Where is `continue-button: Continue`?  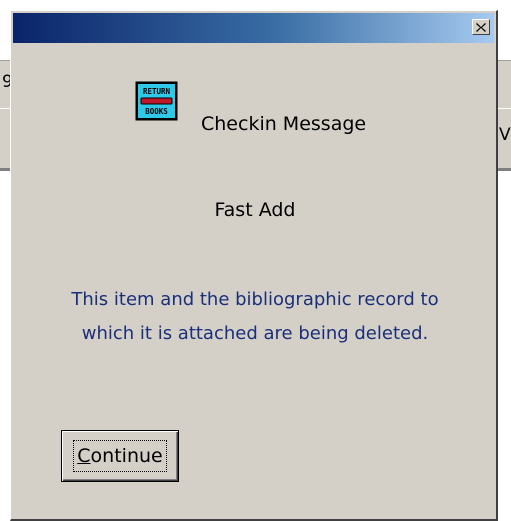
continue-button: Continue is located at coordinates (120, 456).